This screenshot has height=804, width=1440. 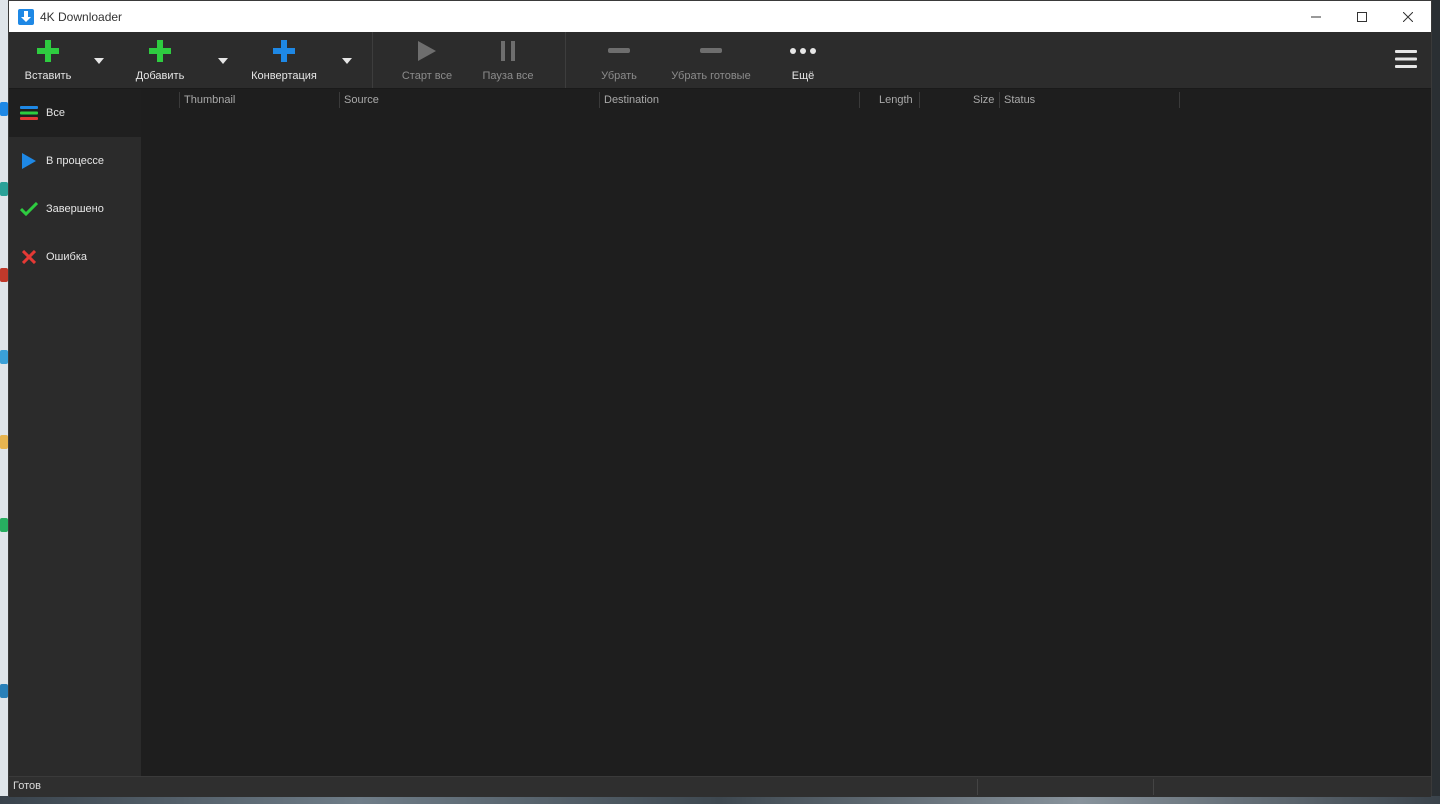 What do you see at coordinates (427, 76) in the screenshot?
I see `start-all-label: Старт все` at bounding box center [427, 76].